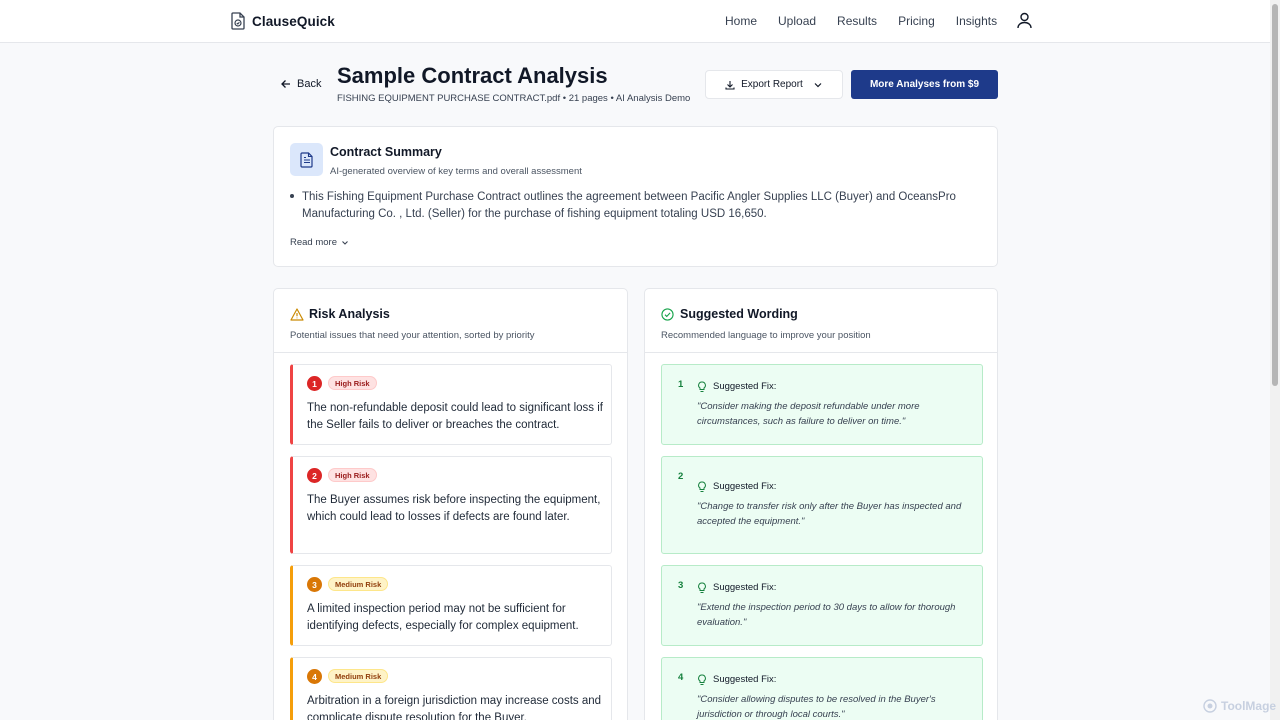  I want to click on check-circle-icon, so click(667, 314).